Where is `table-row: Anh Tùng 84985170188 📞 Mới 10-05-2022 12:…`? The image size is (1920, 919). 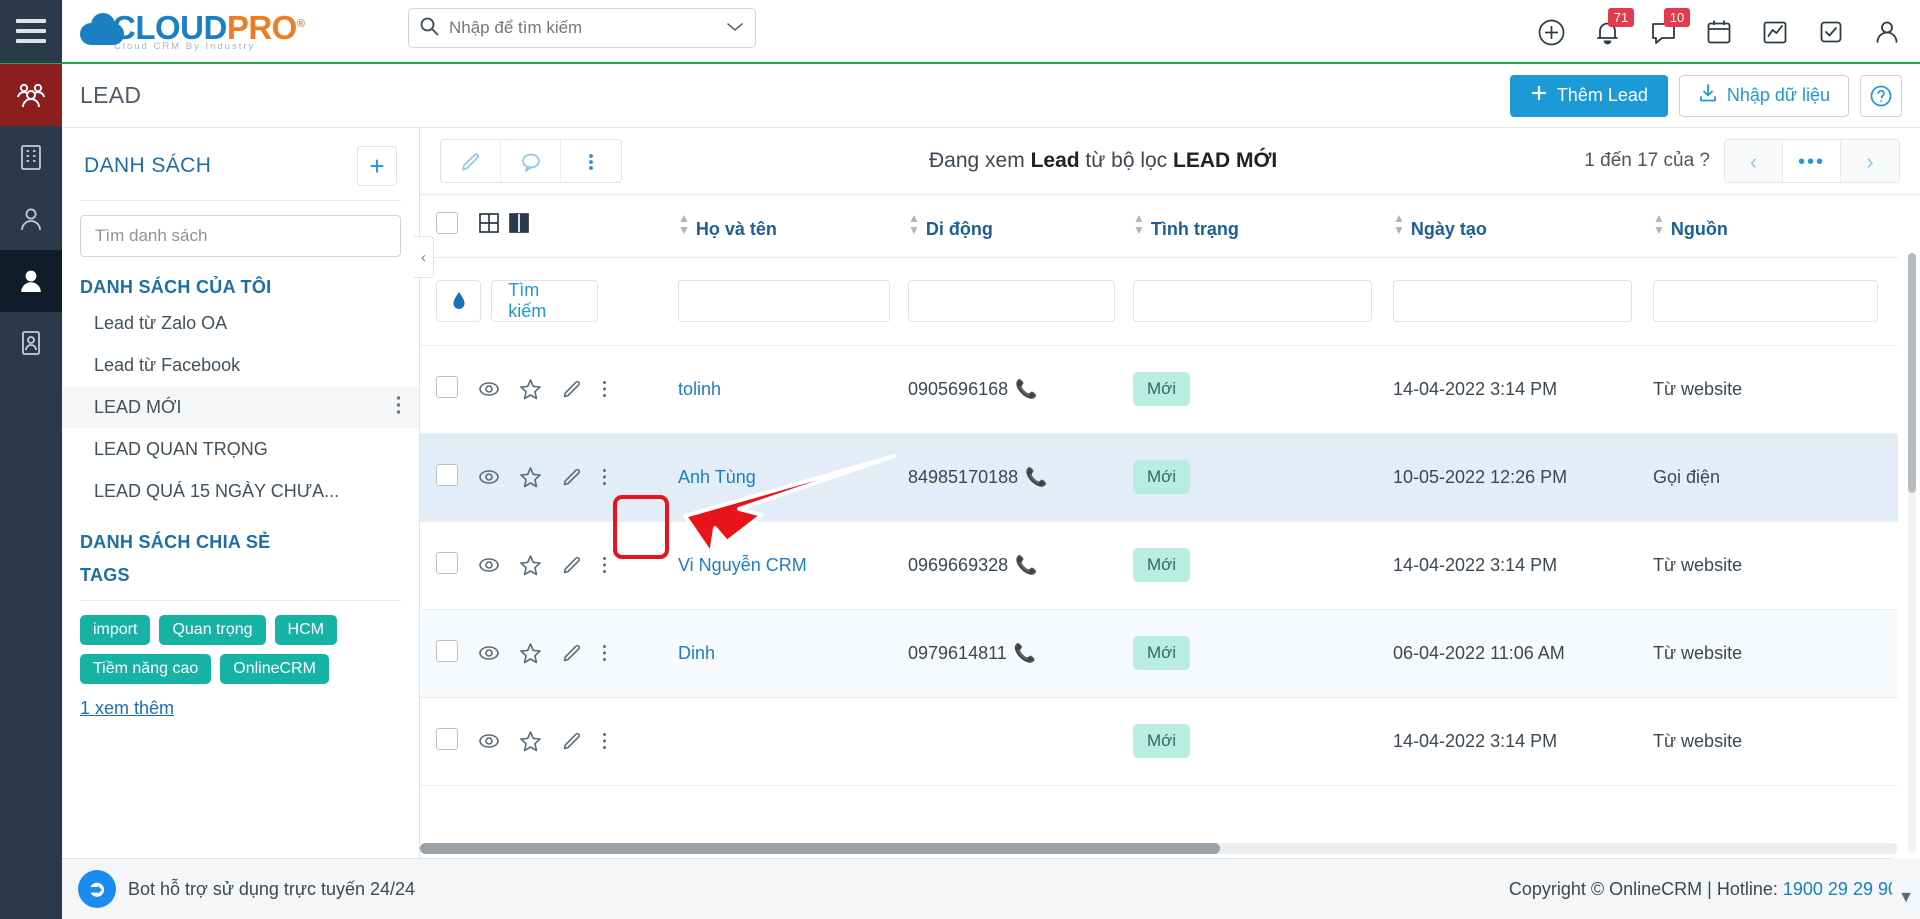
table-row: Anh Tùng 84985170188 📞 Mới 10-05-2022 12:… is located at coordinates (1159, 477).